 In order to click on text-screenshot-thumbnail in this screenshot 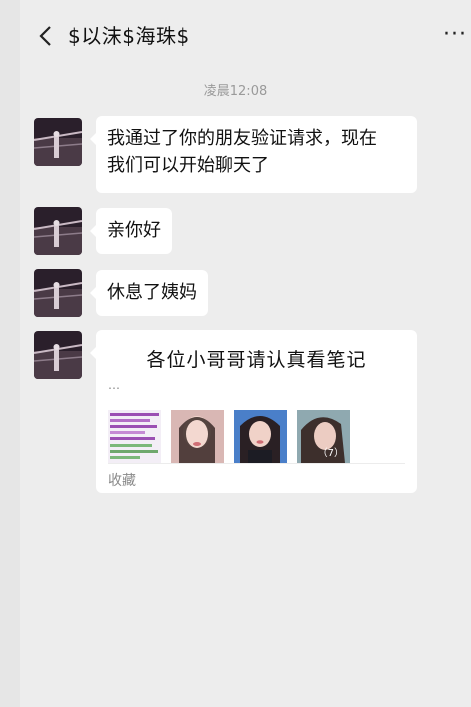, I will do `click(134, 436)`.